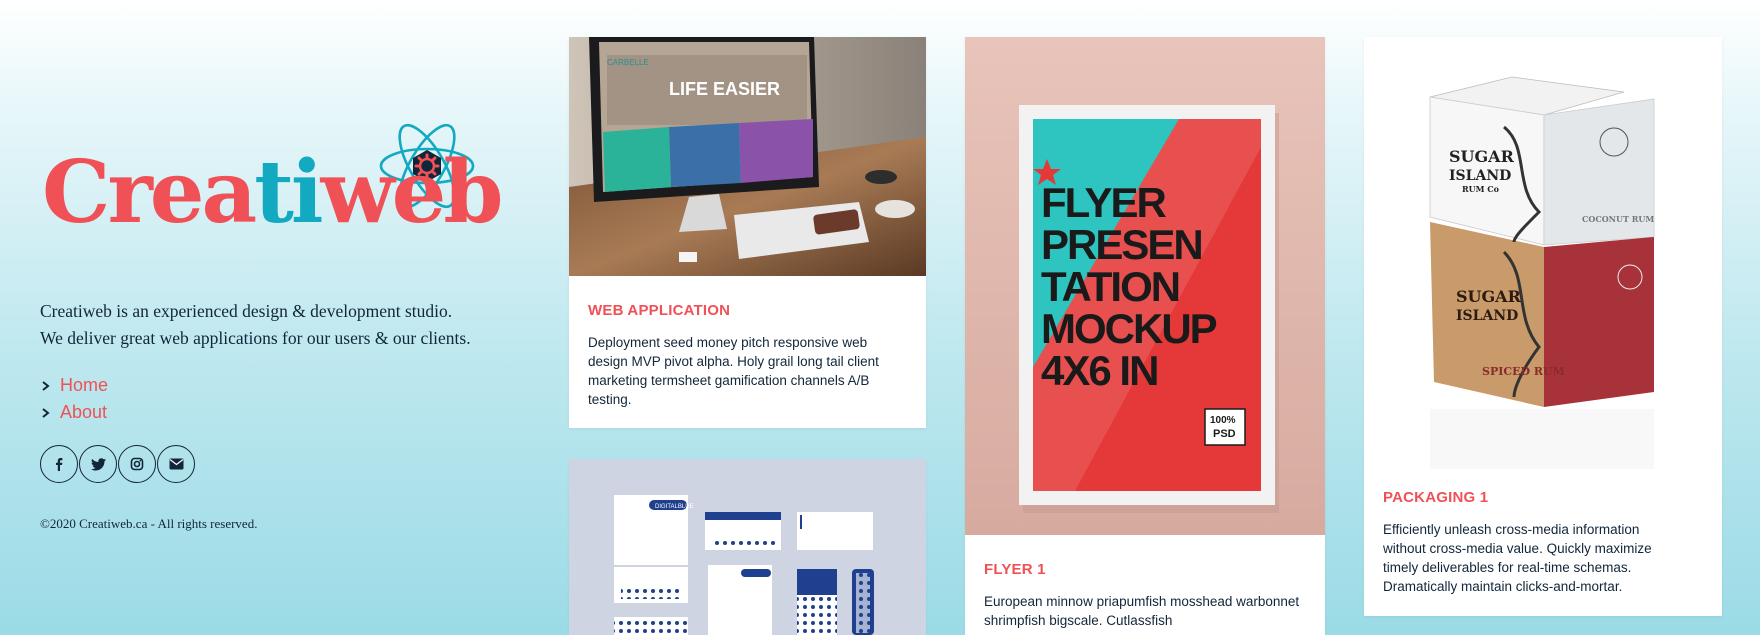  Describe the element at coordinates (1224, 434) in the screenshot. I see `psd-badge-line-2: PSD` at that location.